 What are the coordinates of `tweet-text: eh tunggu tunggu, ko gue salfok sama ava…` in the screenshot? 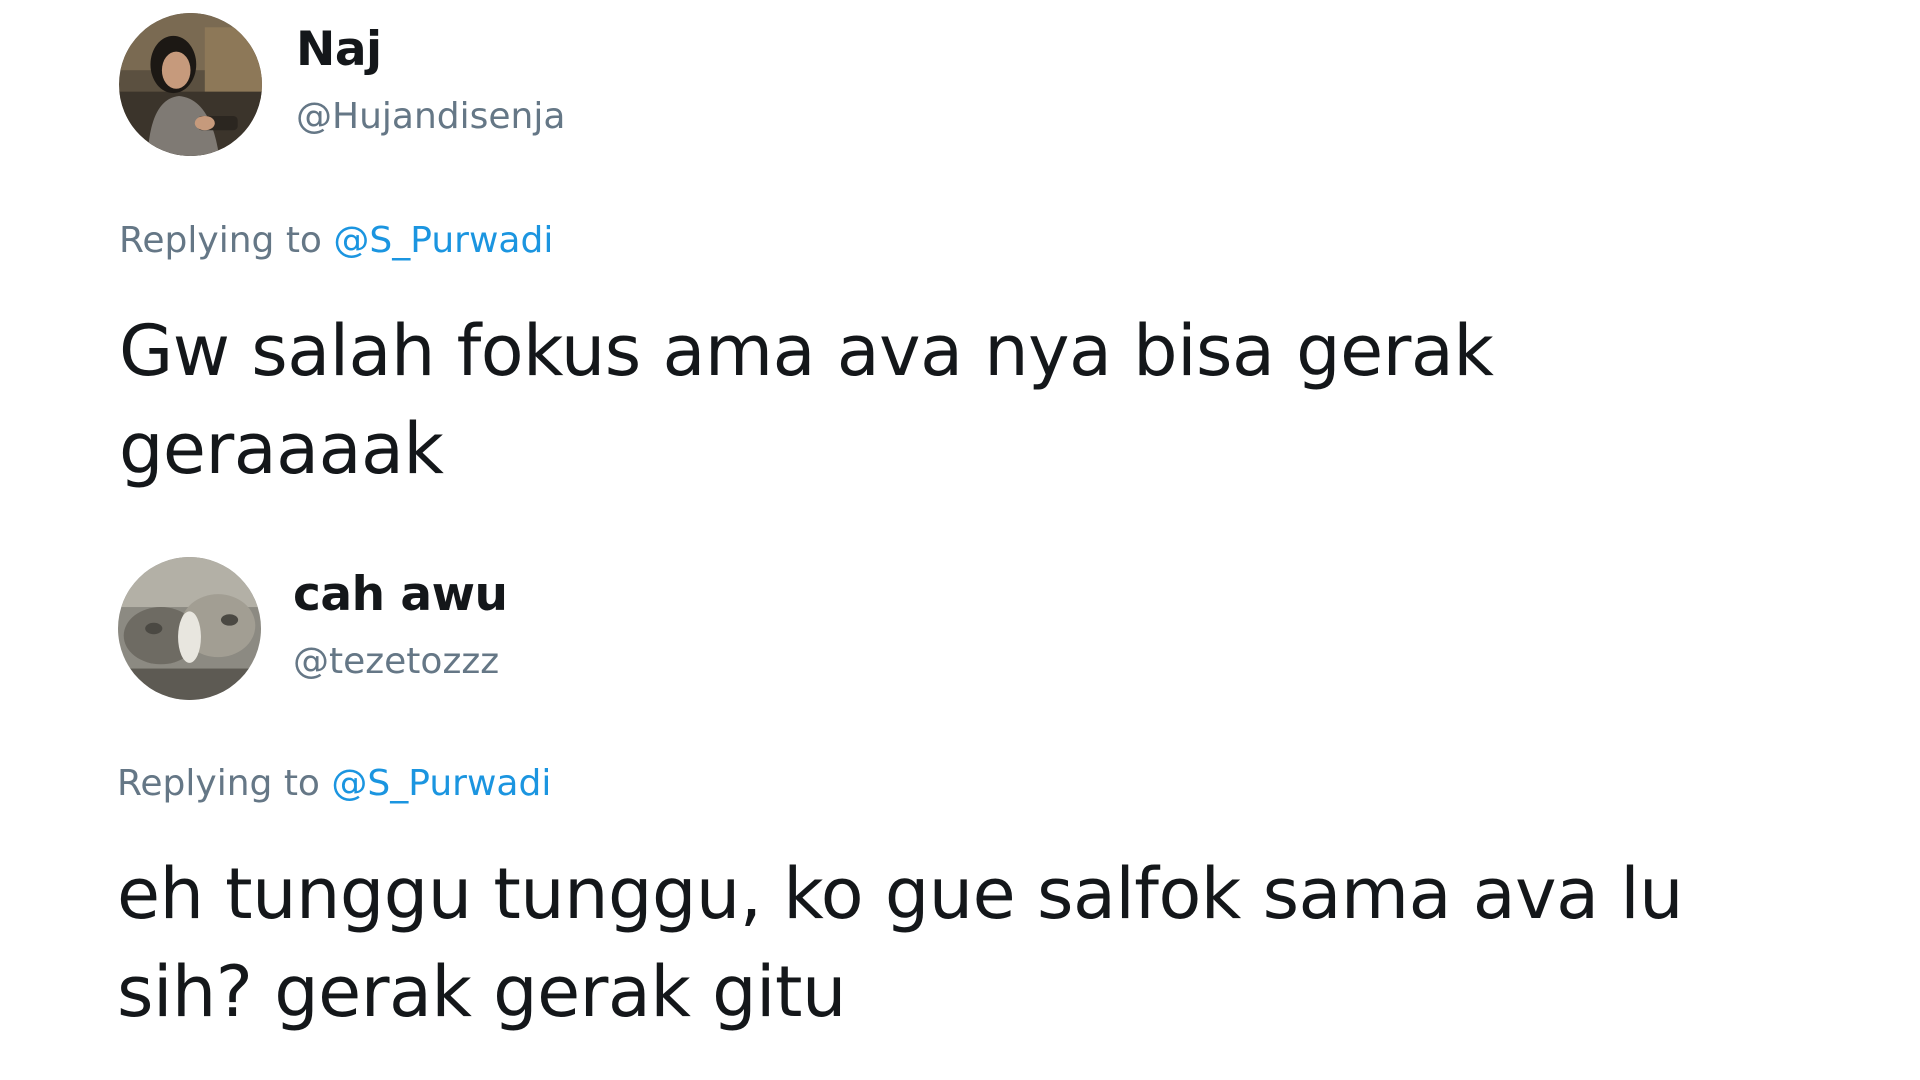 It's located at (900, 943).